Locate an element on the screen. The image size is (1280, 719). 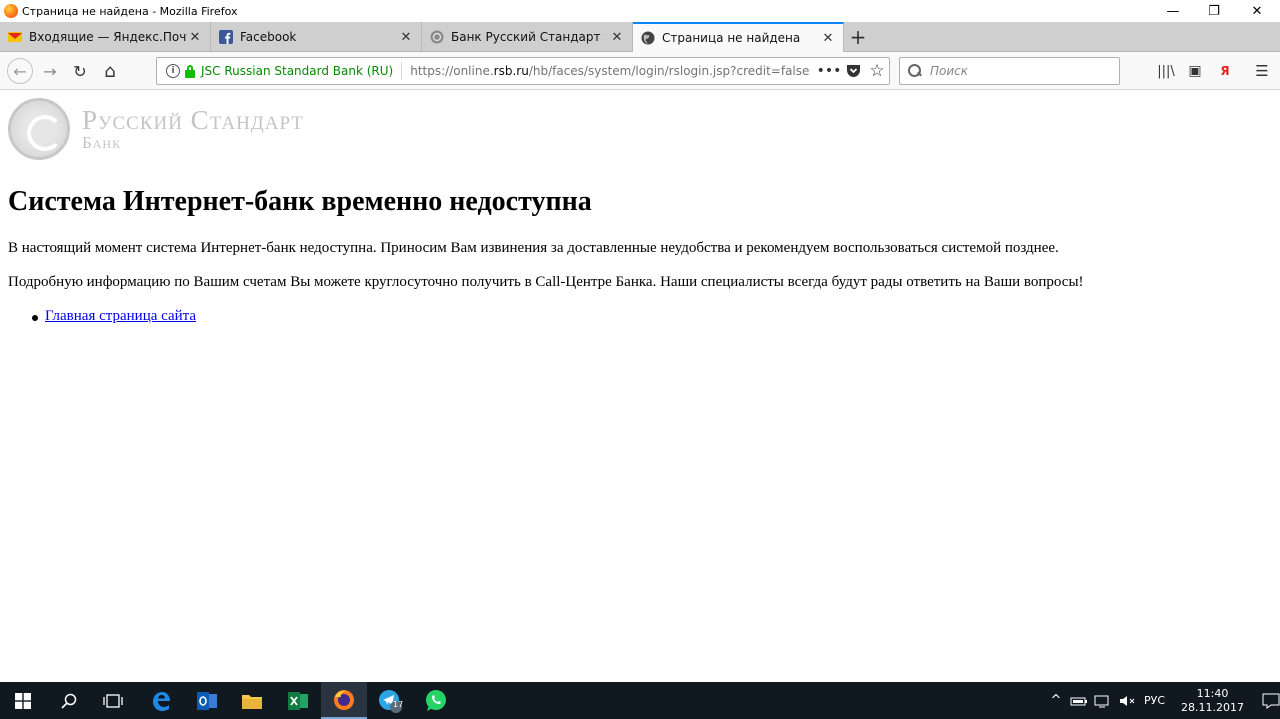
start-button is located at coordinates (23, 700).